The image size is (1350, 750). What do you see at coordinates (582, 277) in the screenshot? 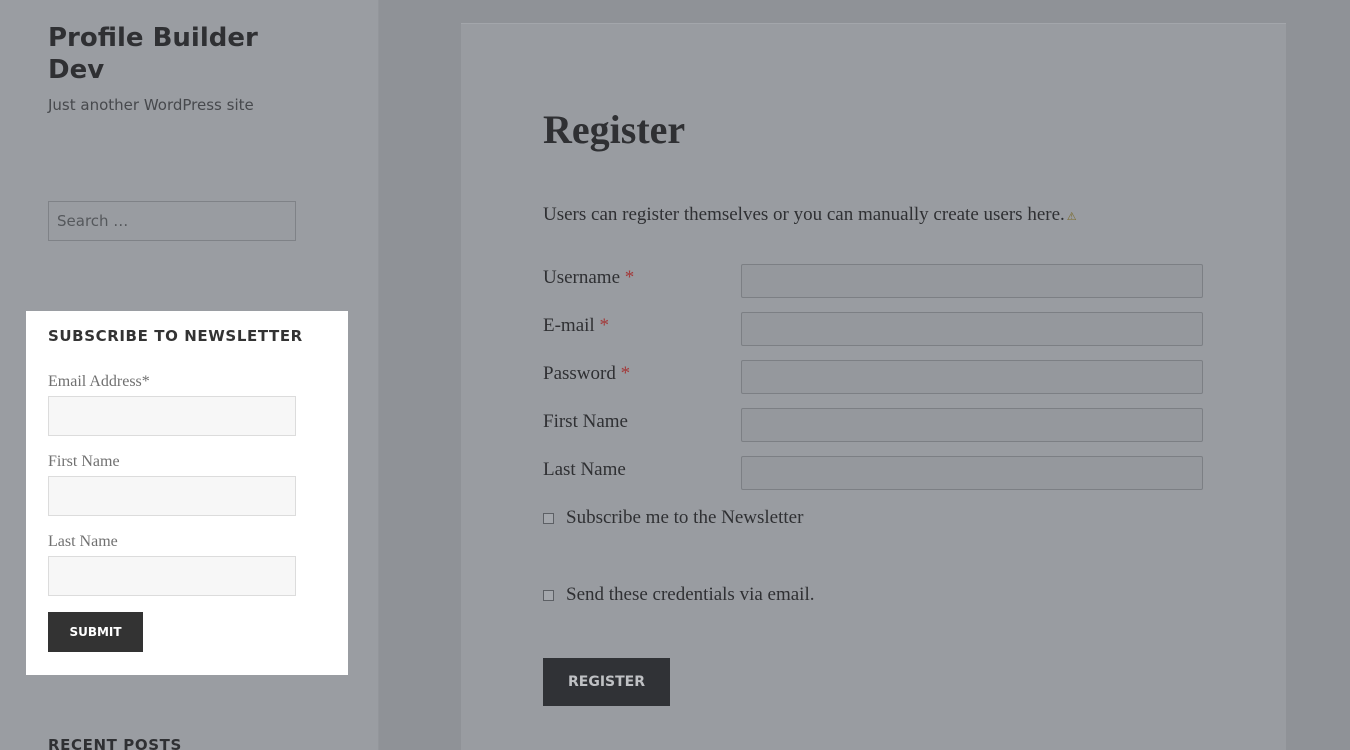
I see `username-label-text: Username` at bounding box center [582, 277].